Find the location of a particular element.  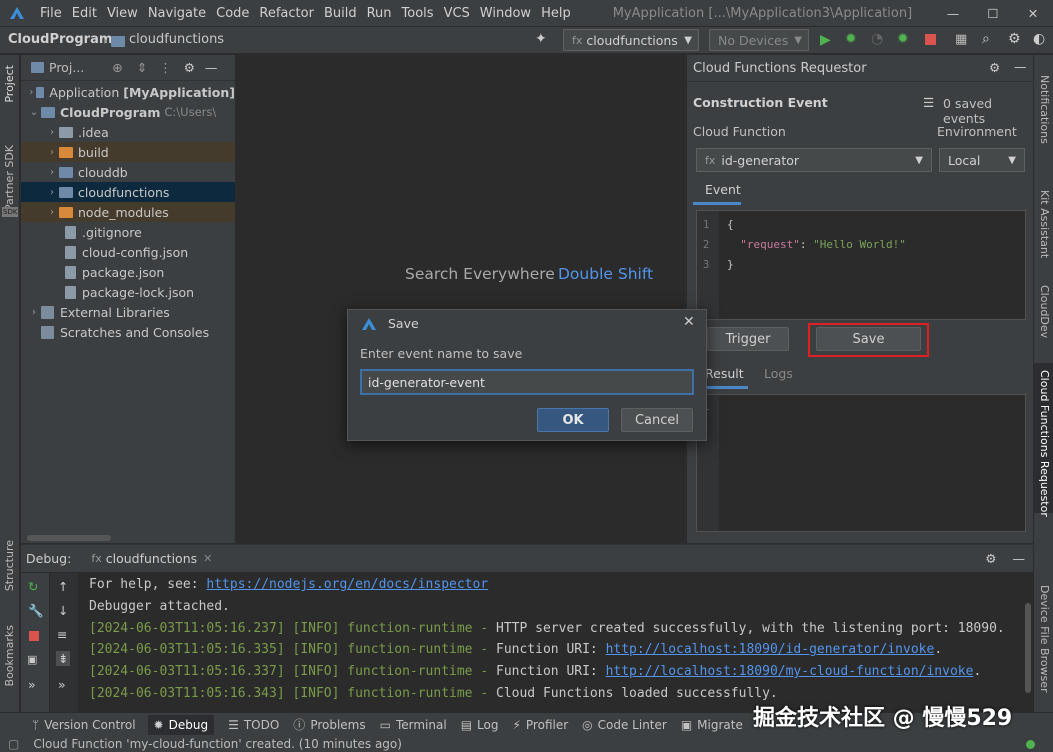

save-button: Save is located at coordinates (868, 339).